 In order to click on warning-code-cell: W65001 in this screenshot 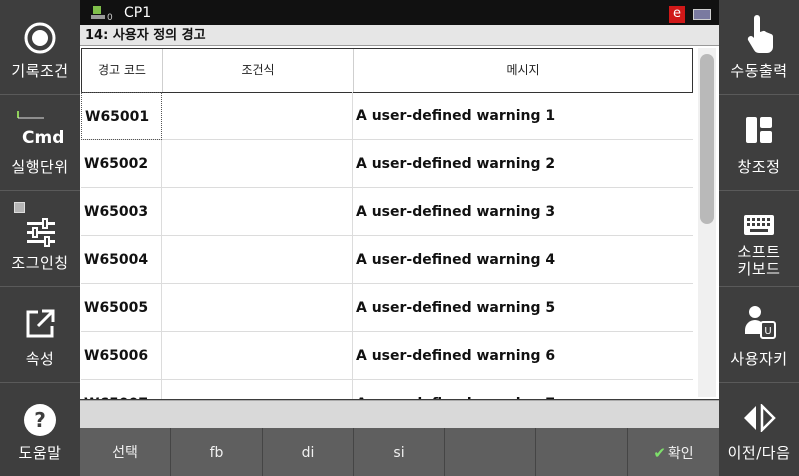, I will do `click(121, 116)`.